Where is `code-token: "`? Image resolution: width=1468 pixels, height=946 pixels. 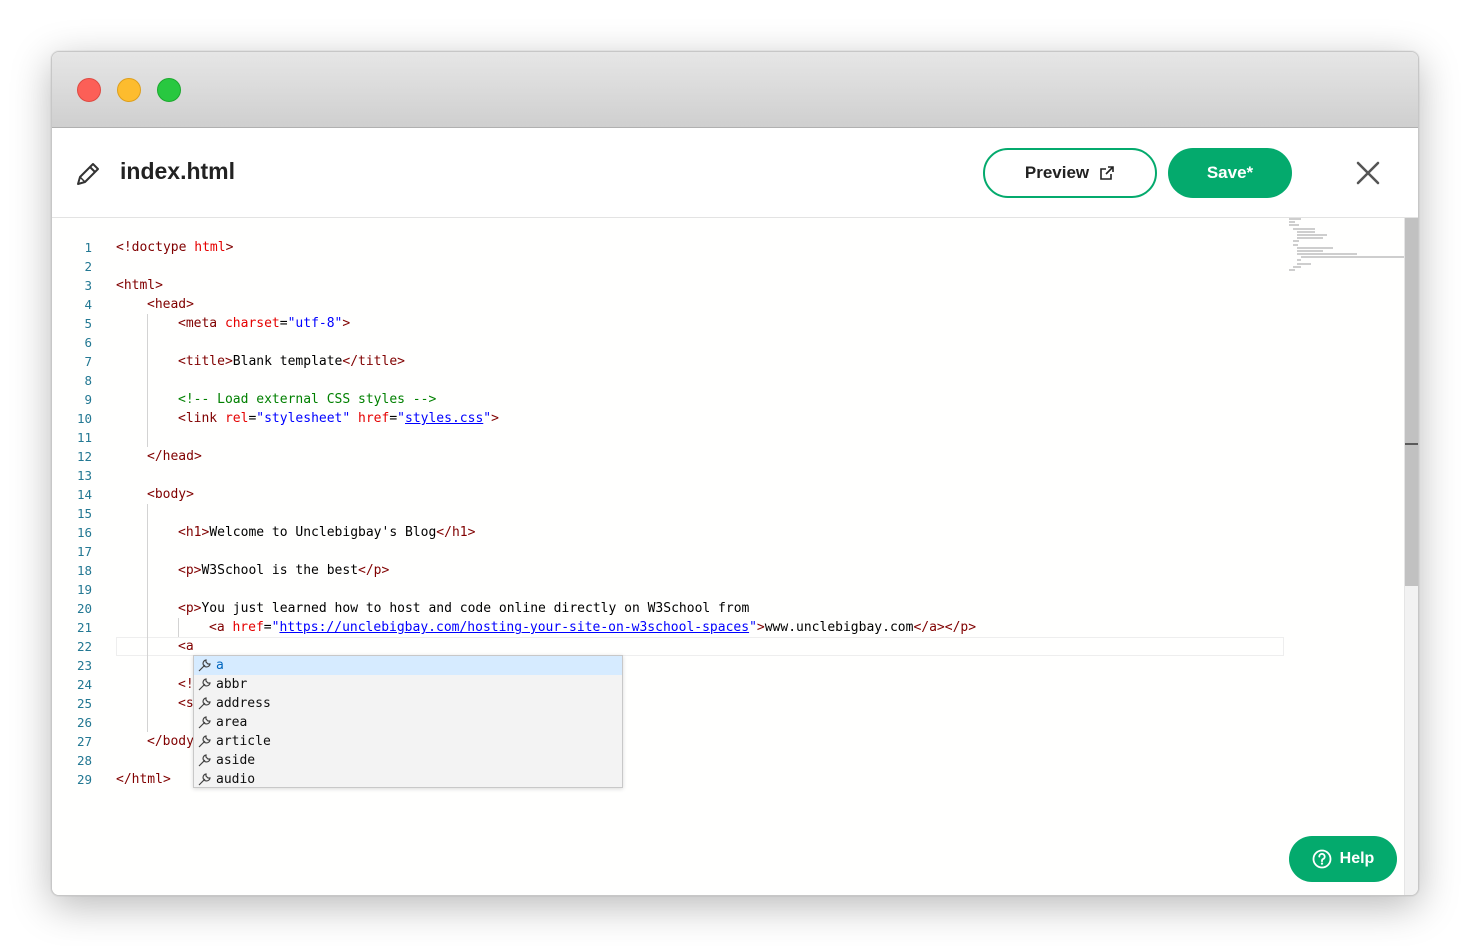 code-token: " is located at coordinates (753, 627).